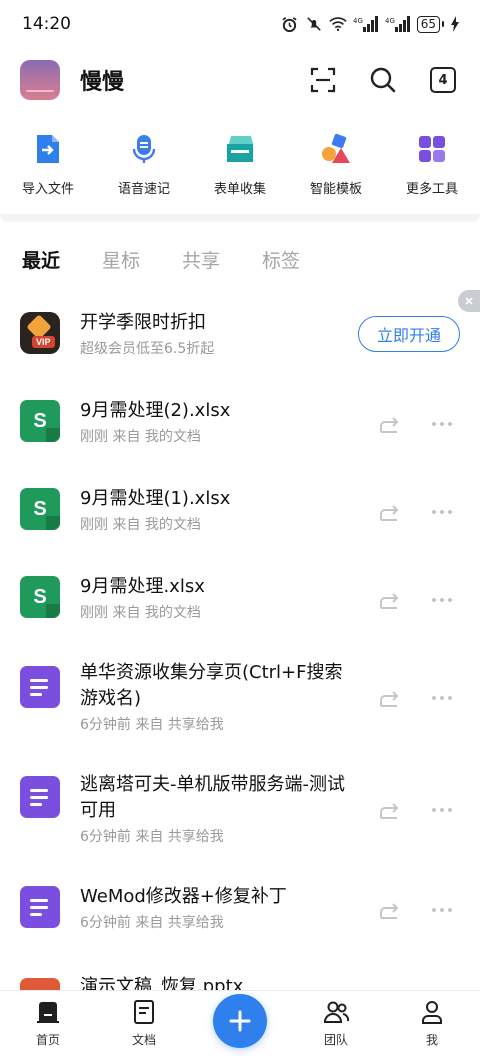 The height and width of the screenshot is (1058, 480). I want to click on battery-level: 65, so click(428, 24).